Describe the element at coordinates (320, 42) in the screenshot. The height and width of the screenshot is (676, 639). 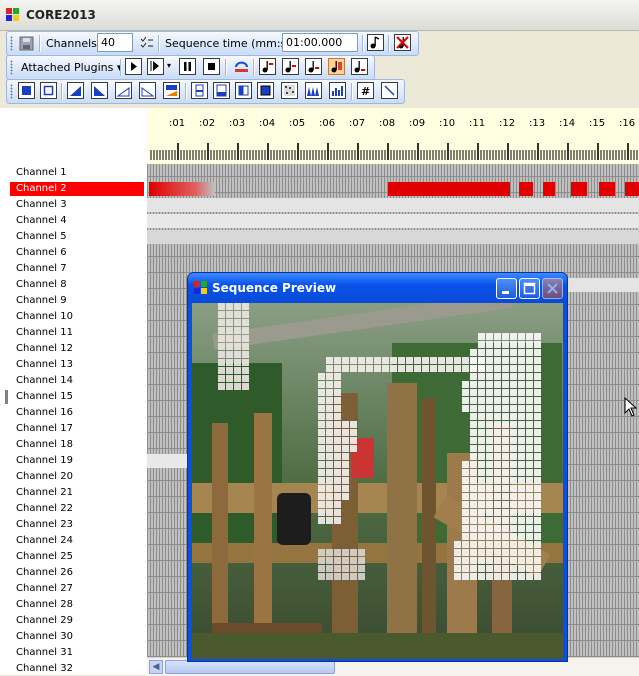
I see `sequence-time-input` at that location.